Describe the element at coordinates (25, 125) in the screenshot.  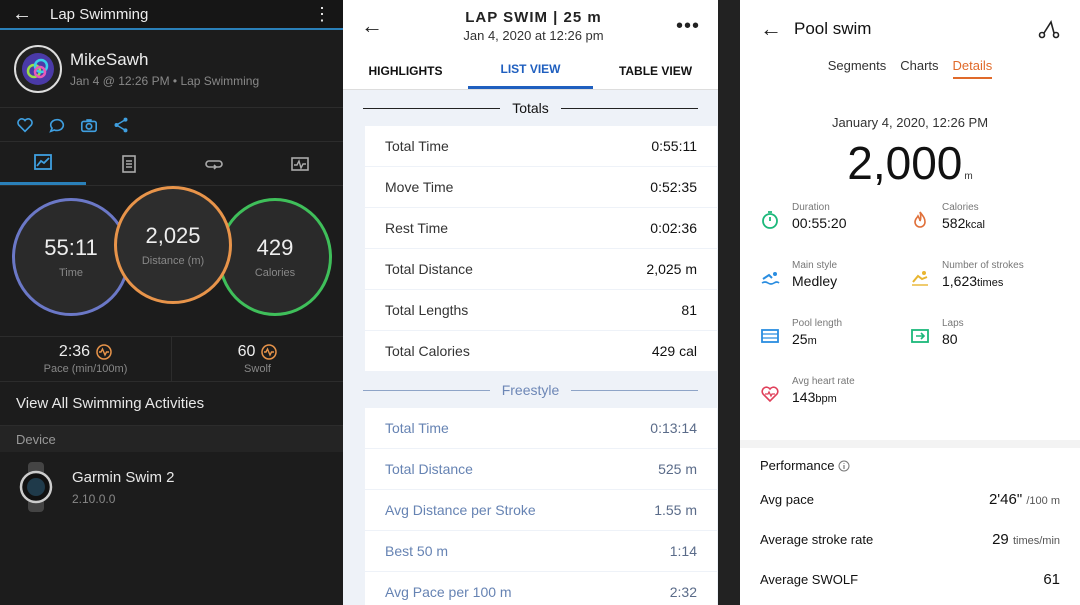
I see `heart-icon` at that location.